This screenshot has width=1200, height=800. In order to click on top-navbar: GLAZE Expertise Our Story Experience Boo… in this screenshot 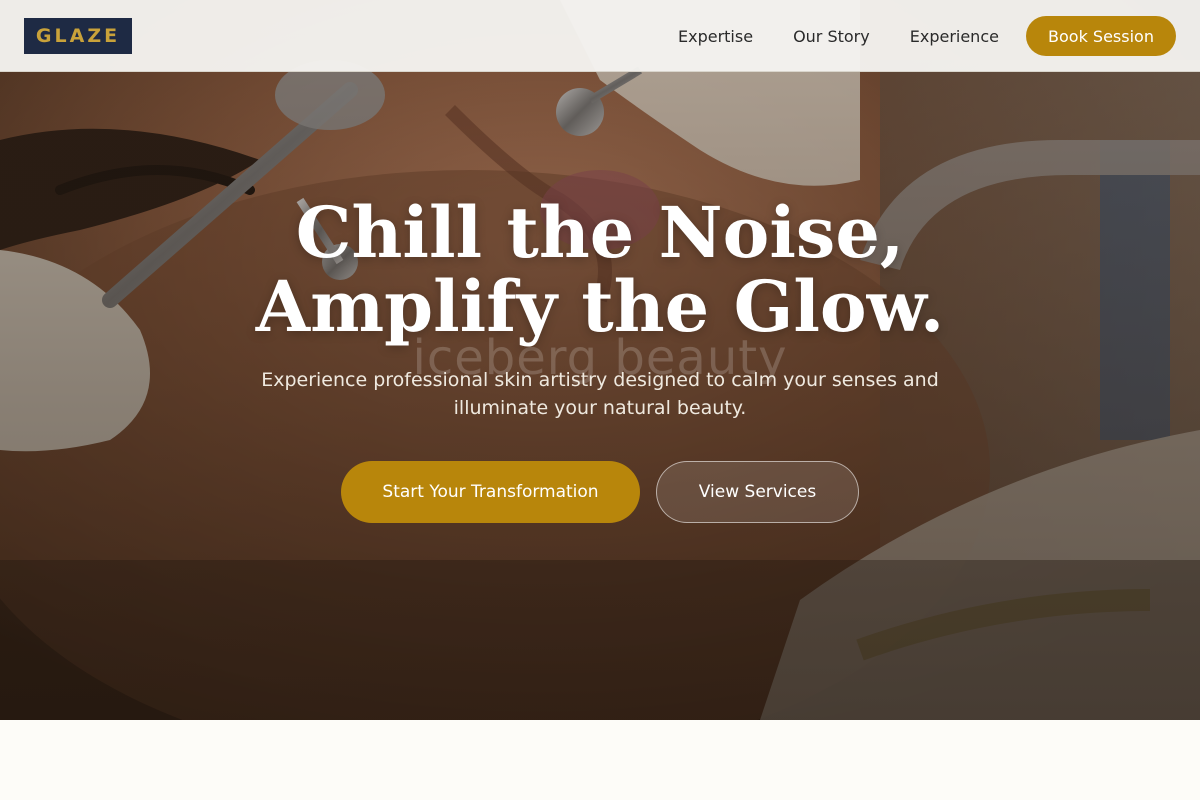, I will do `click(600, 36)`.